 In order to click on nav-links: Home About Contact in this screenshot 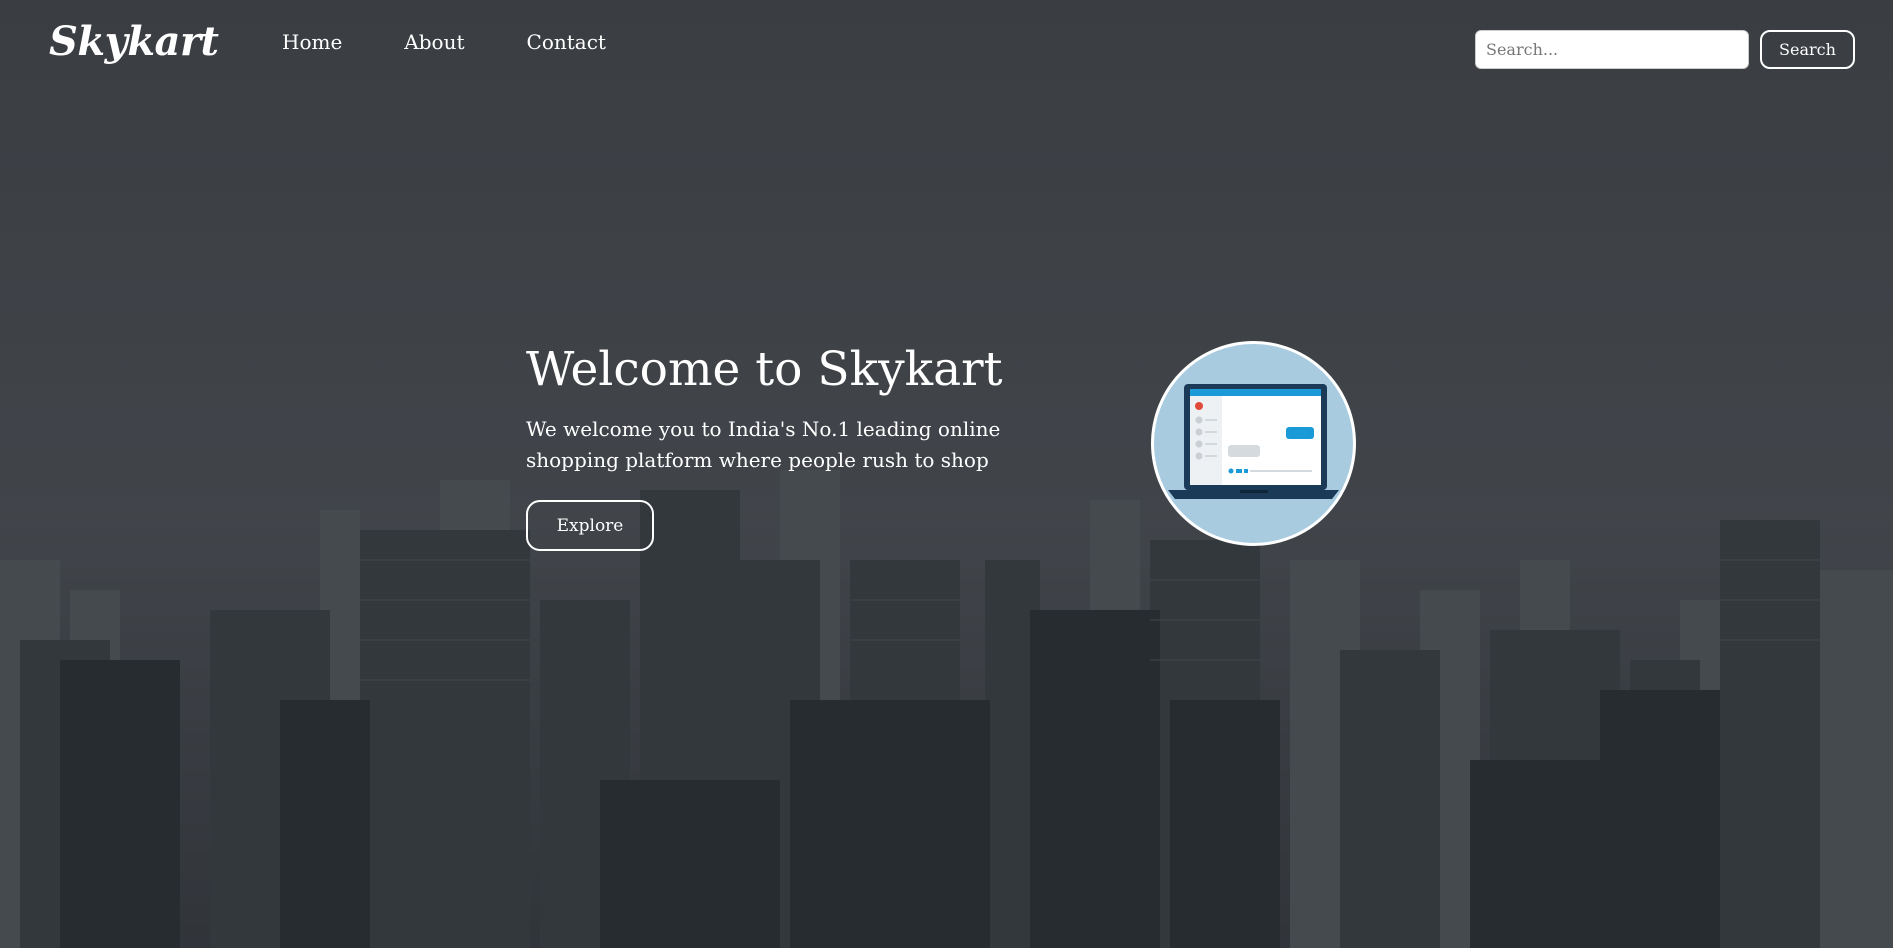, I will do `click(475, 42)`.